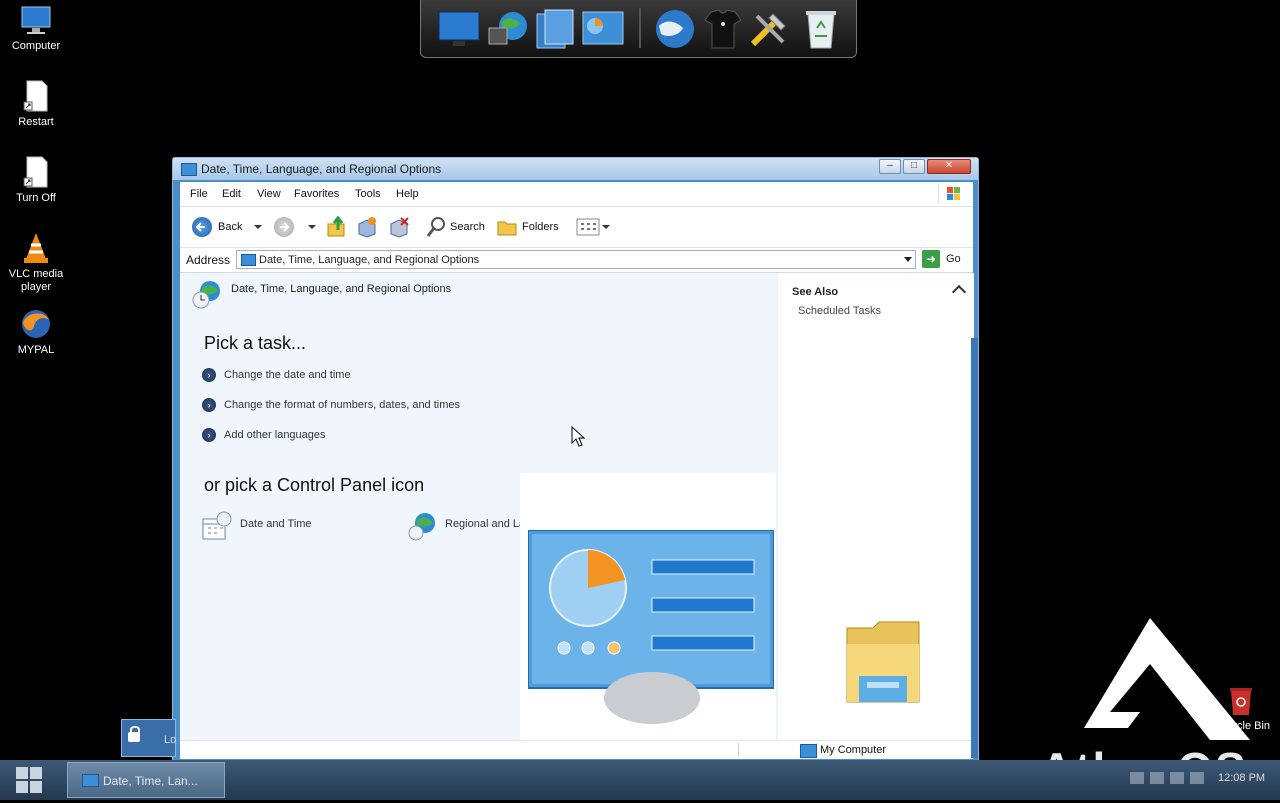 The image size is (1280, 803). Describe the element at coordinates (875, 506) in the screenshot. I see `see-also-pane: See Also Scheduled Tasks` at that location.